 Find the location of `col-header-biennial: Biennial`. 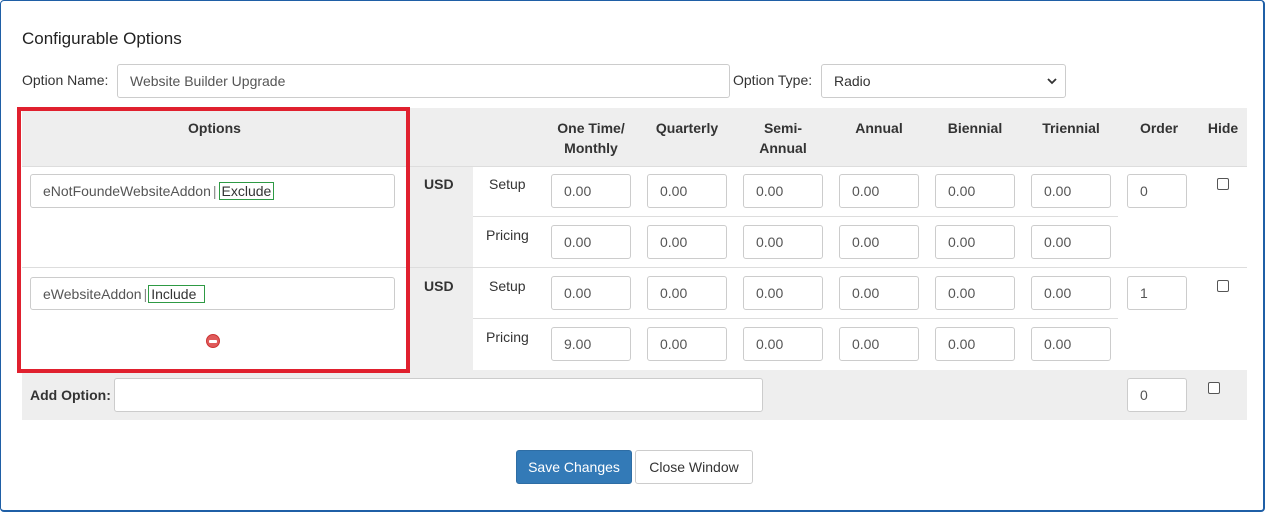

col-header-biennial: Biennial is located at coordinates (975, 128).